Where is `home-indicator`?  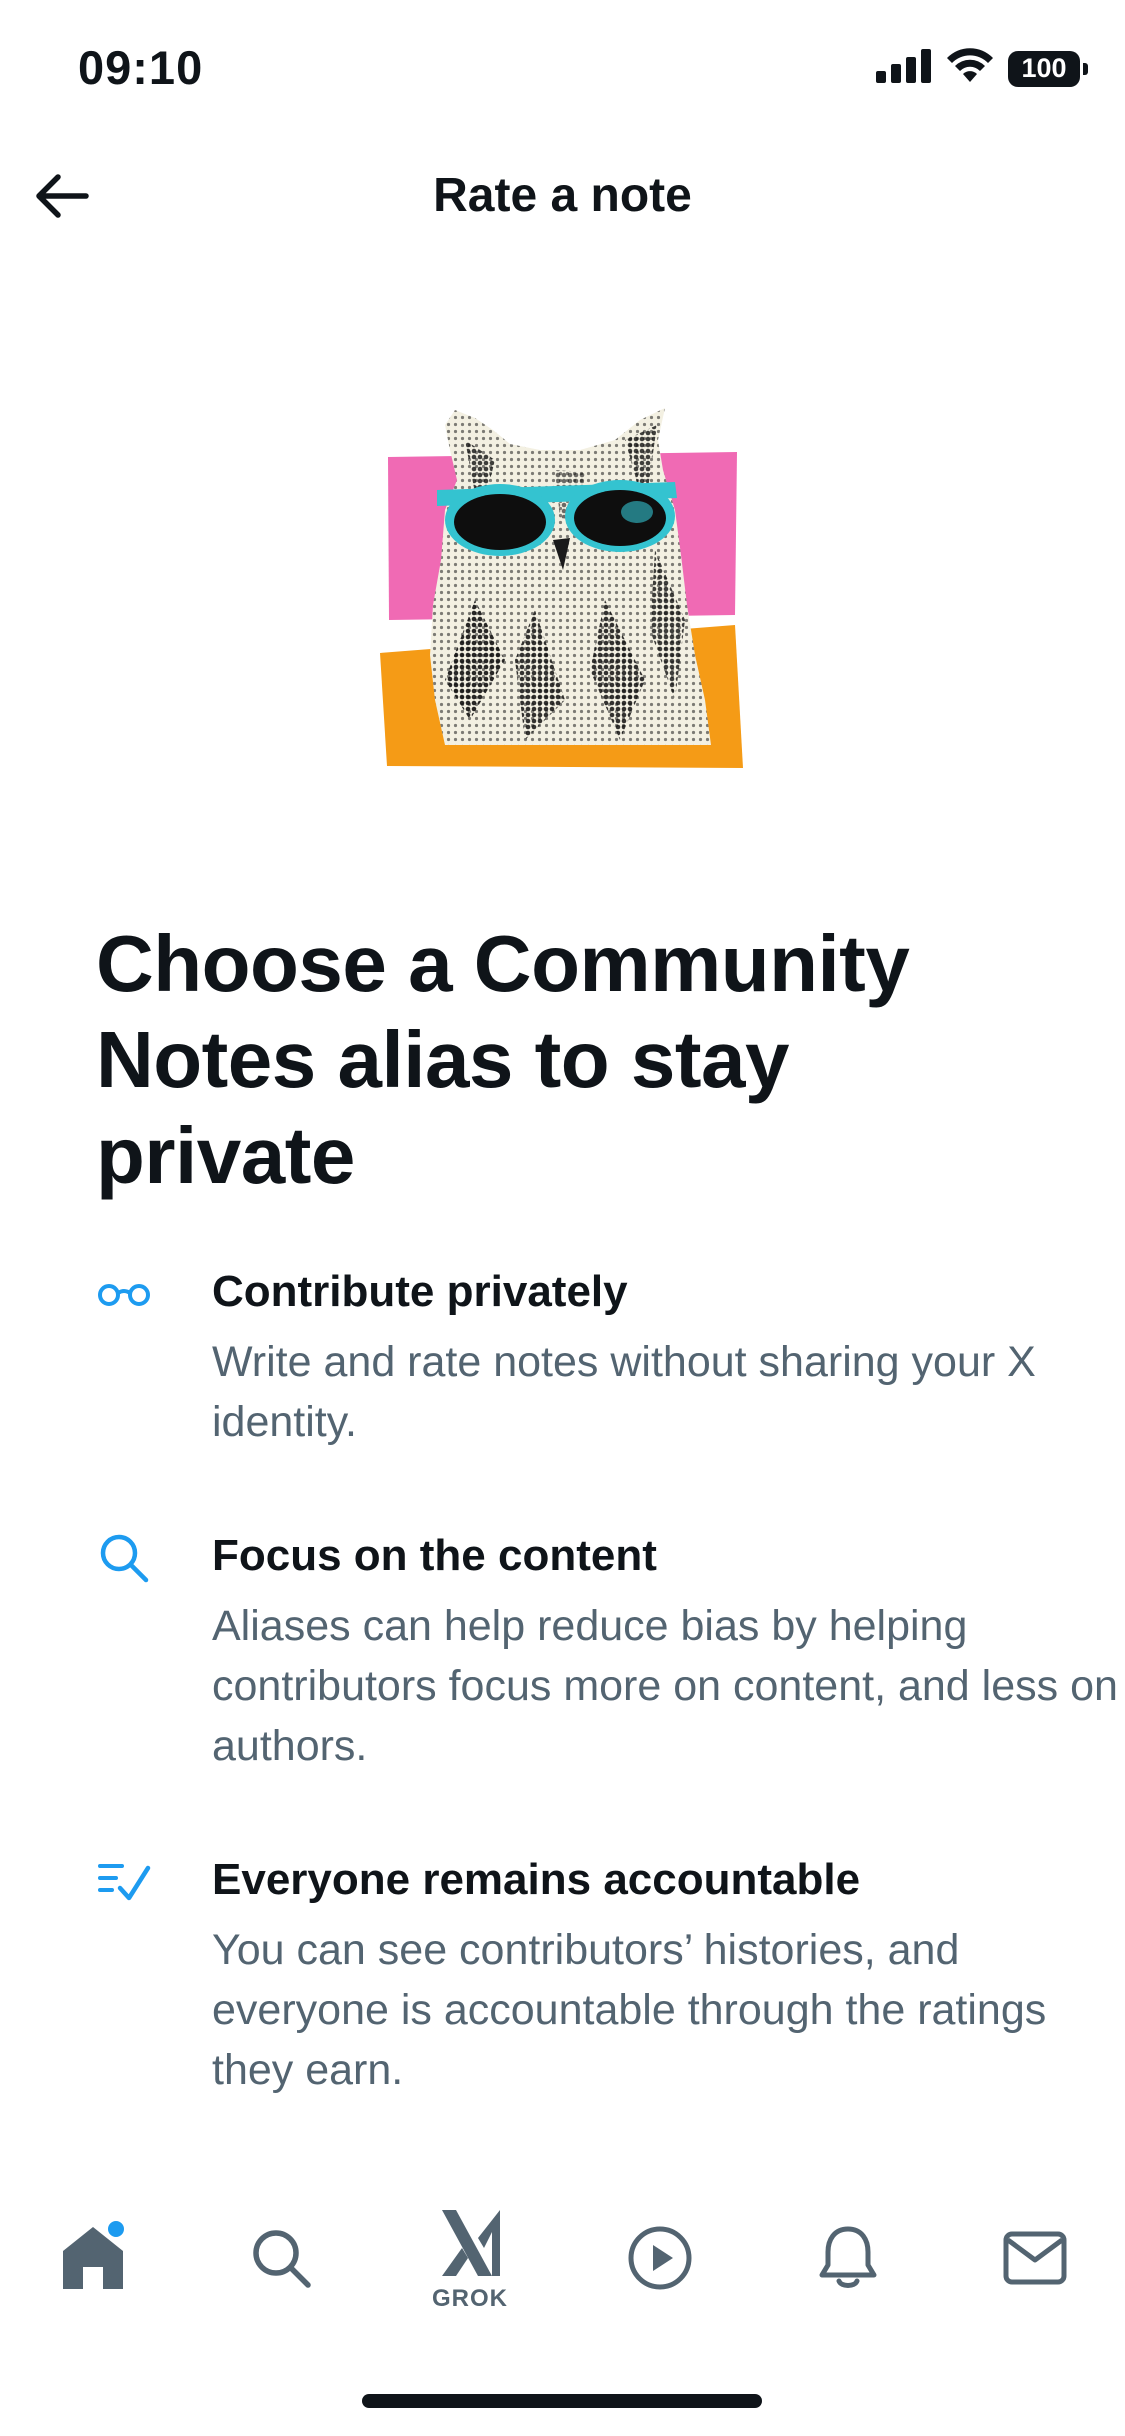 home-indicator is located at coordinates (562, 2401).